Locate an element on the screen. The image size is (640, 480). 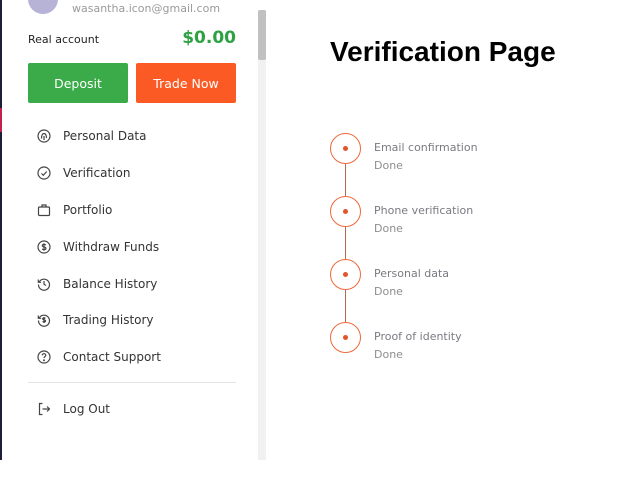
step-title: Proof of identity is located at coordinates (418, 336).